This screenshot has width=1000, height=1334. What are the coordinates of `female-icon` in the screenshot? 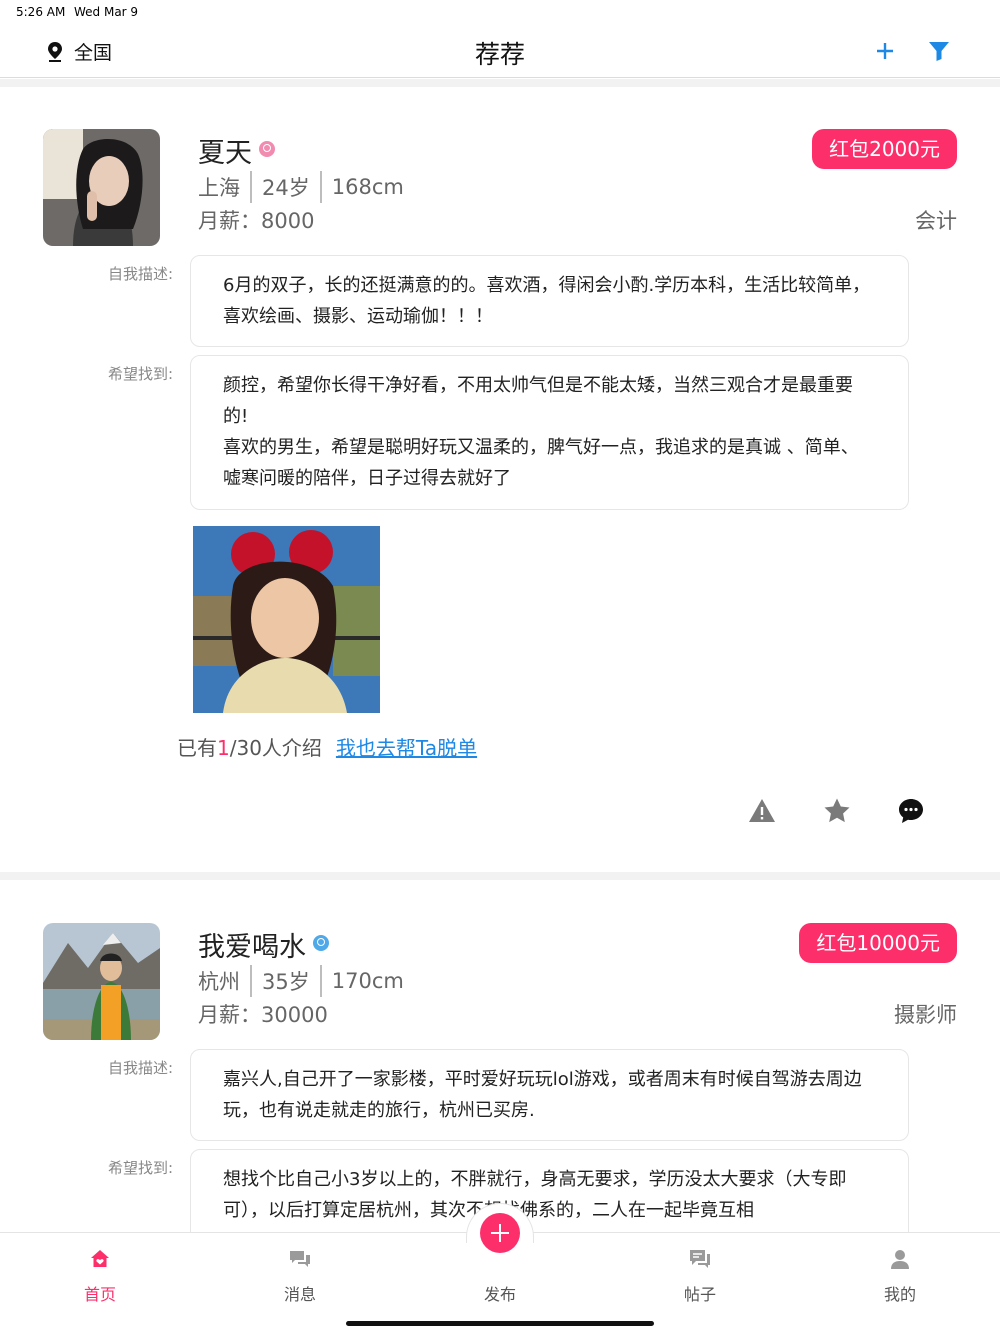 It's located at (267, 149).